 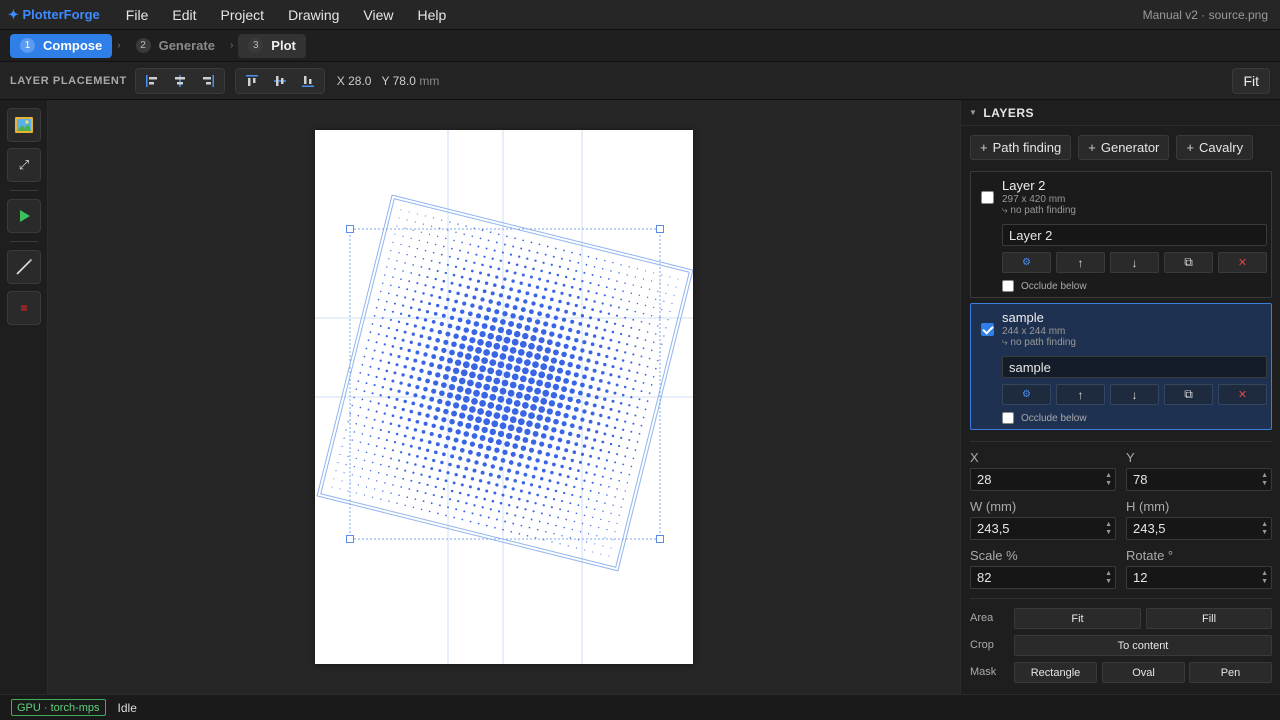 I want to click on height-field: 243,5 ▲ ▼, so click(x=1199, y=528).